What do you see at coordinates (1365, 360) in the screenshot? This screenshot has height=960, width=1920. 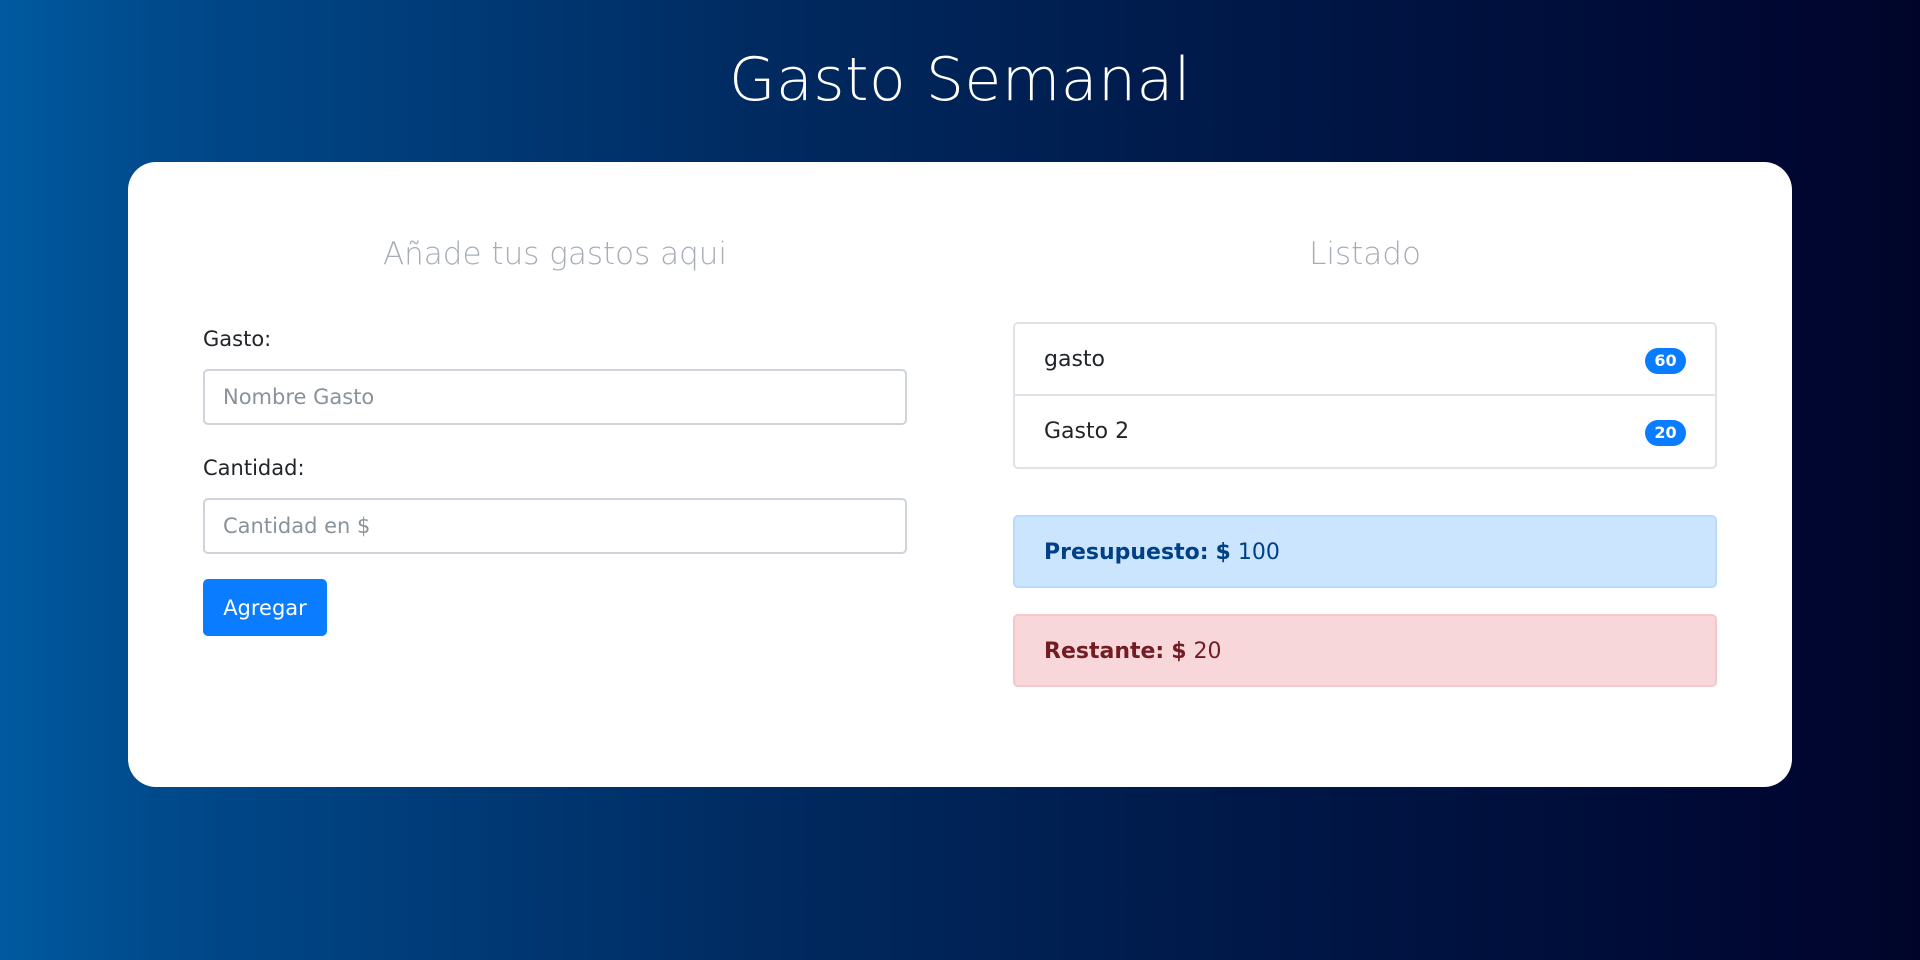 I see `list-item: gasto 60` at bounding box center [1365, 360].